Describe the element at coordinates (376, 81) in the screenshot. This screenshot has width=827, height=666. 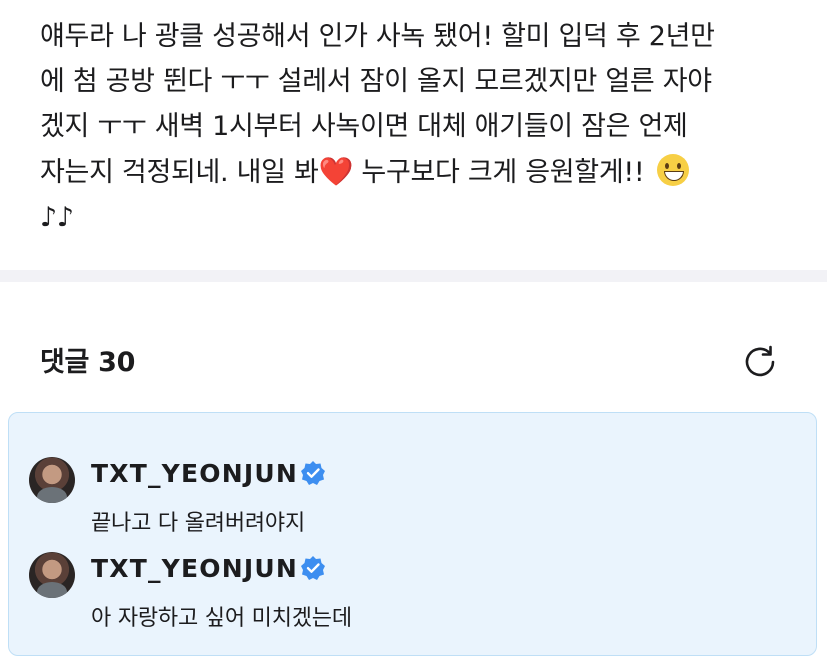
I see `post-text-line: 에 첨 공방 뛴다 ㅜㅜ 설레서 잠이 올지 모르겠지만 얼른 자야` at that location.